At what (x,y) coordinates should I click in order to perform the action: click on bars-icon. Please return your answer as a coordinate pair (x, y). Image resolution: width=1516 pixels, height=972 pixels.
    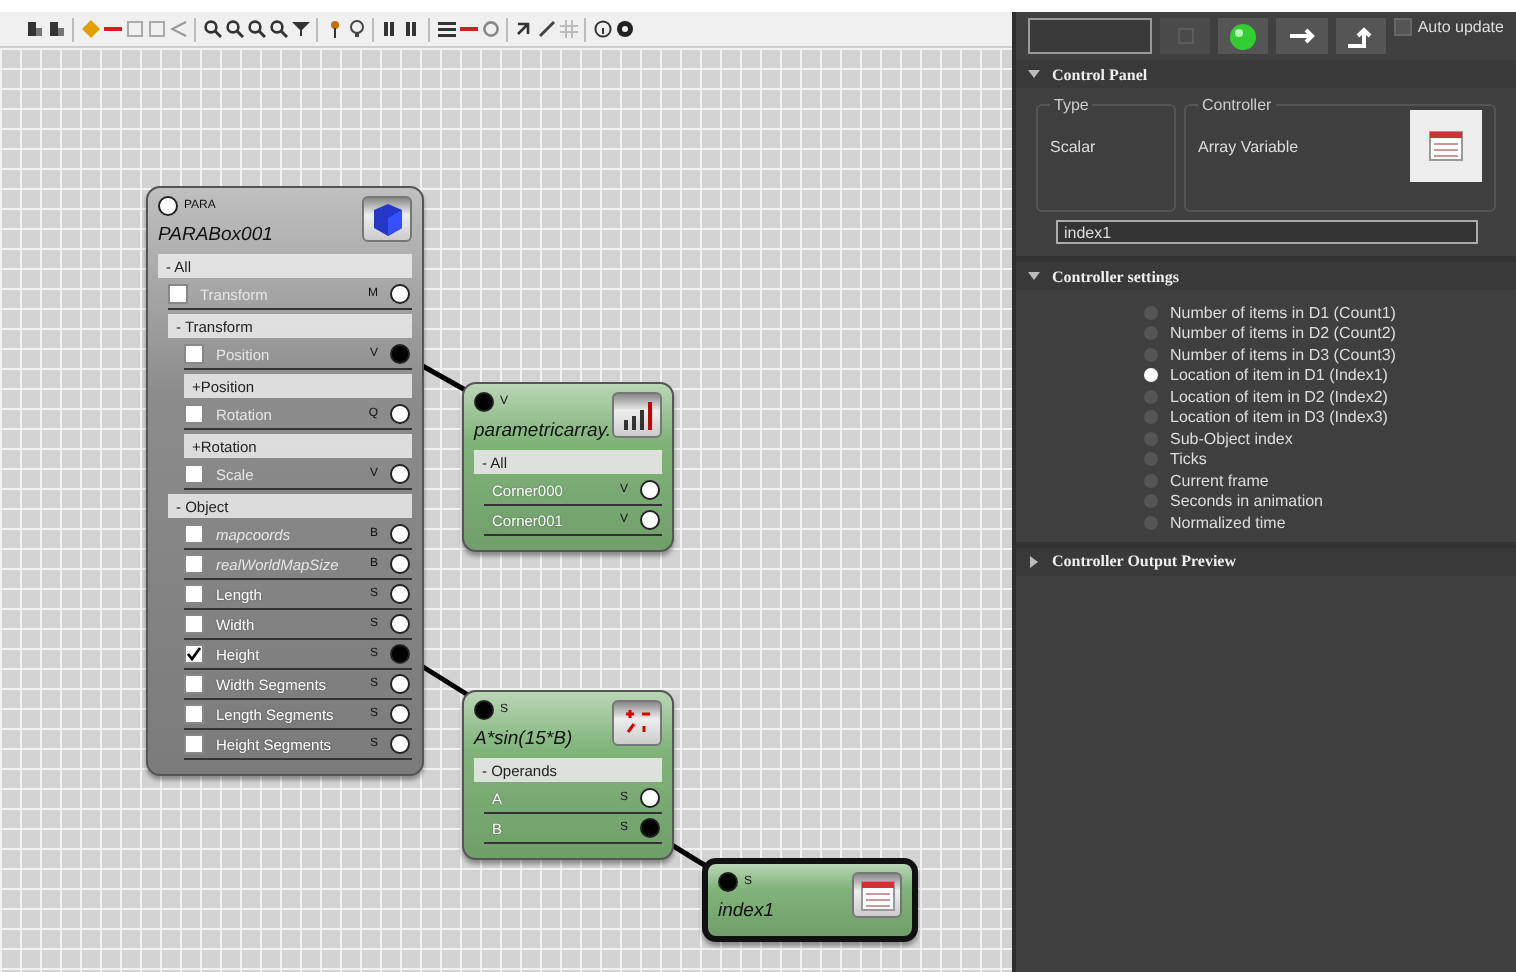
    Looking at the image, I should click on (637, 415).